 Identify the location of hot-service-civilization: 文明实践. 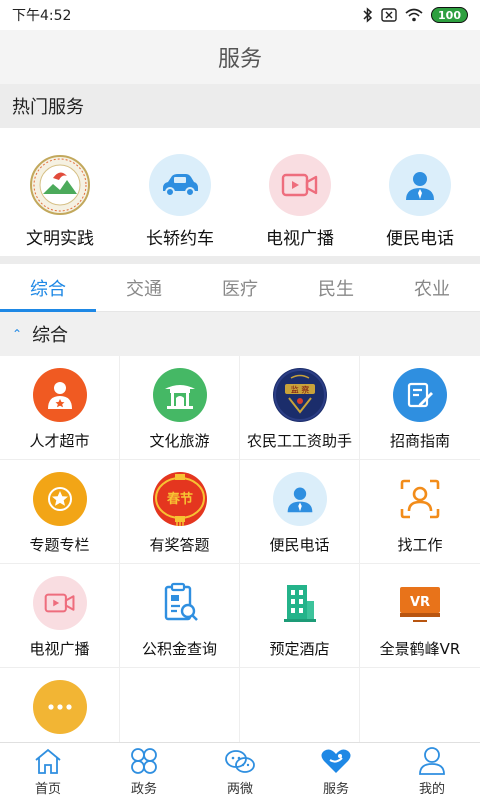
(60, 192).